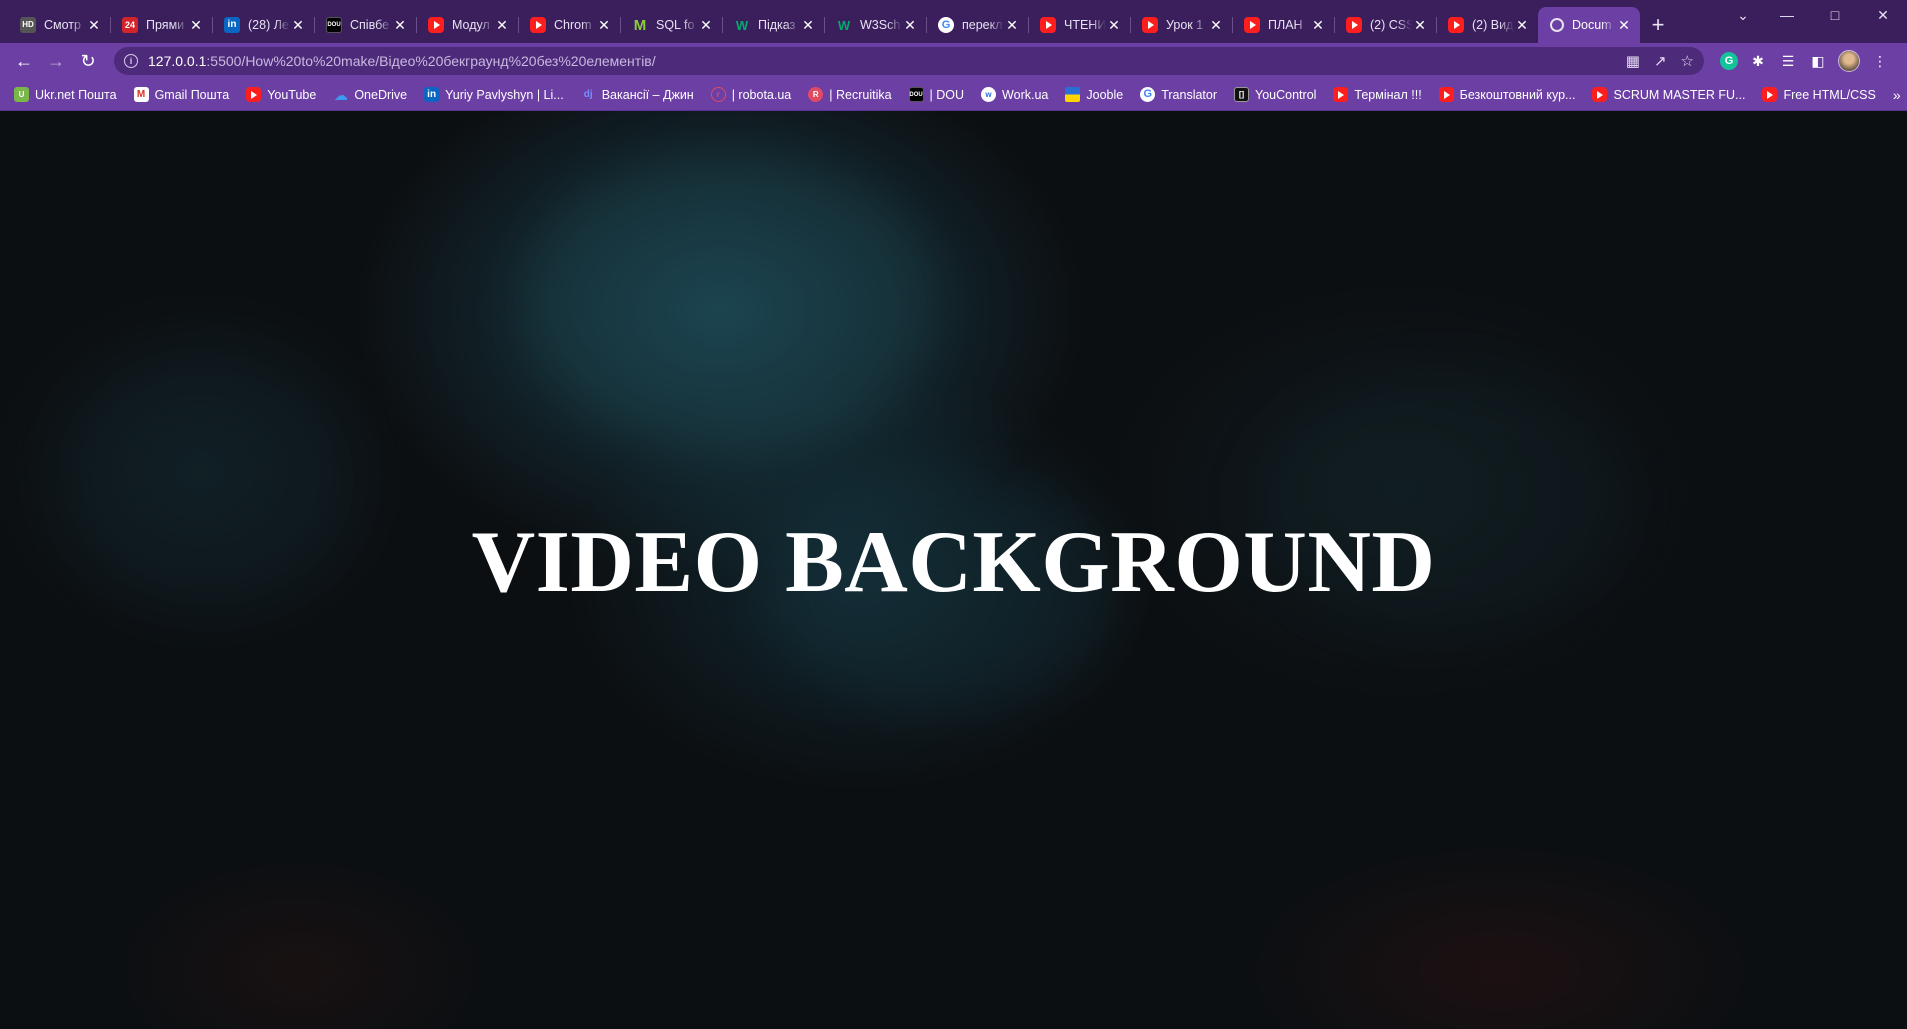 The width and height of the screenshot is (1907, 1029). Describe the element at coordinates (947, 94) in the screenshot. I see `bookmark-label: | DOU` at that location.